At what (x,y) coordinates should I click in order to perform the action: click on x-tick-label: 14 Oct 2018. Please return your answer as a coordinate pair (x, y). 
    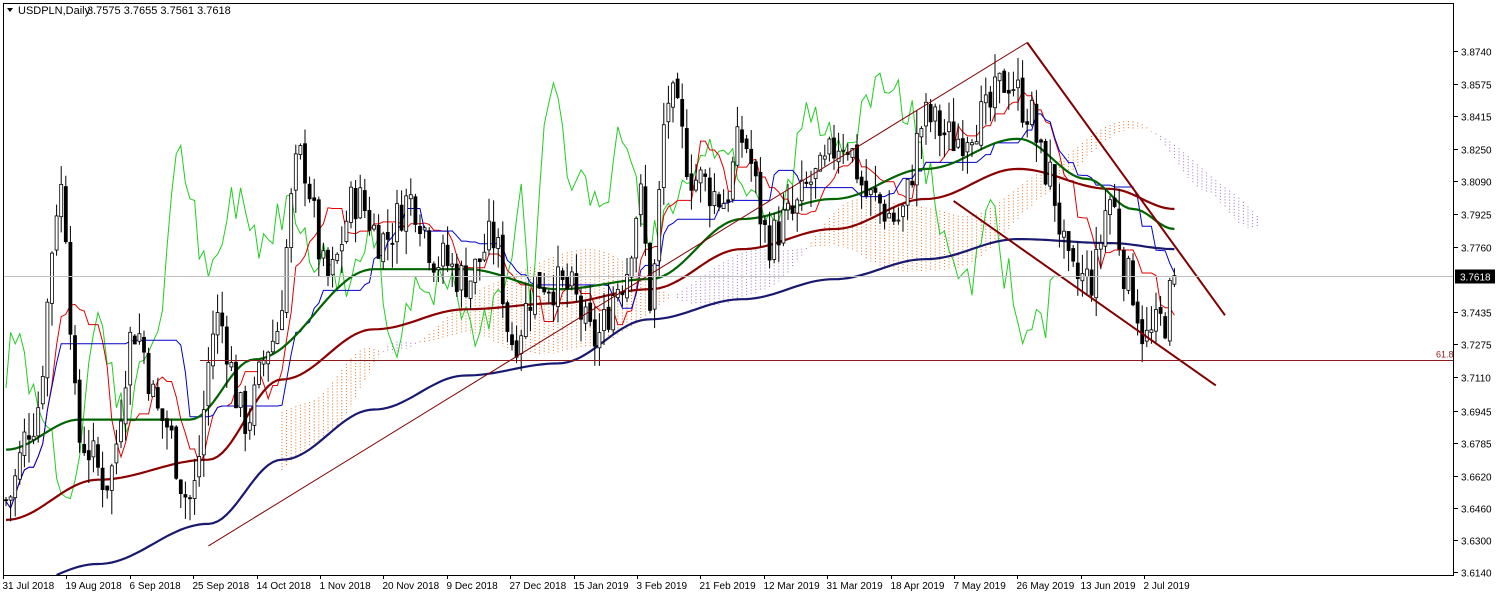
    Looking at the image, I should click on (284, 586).